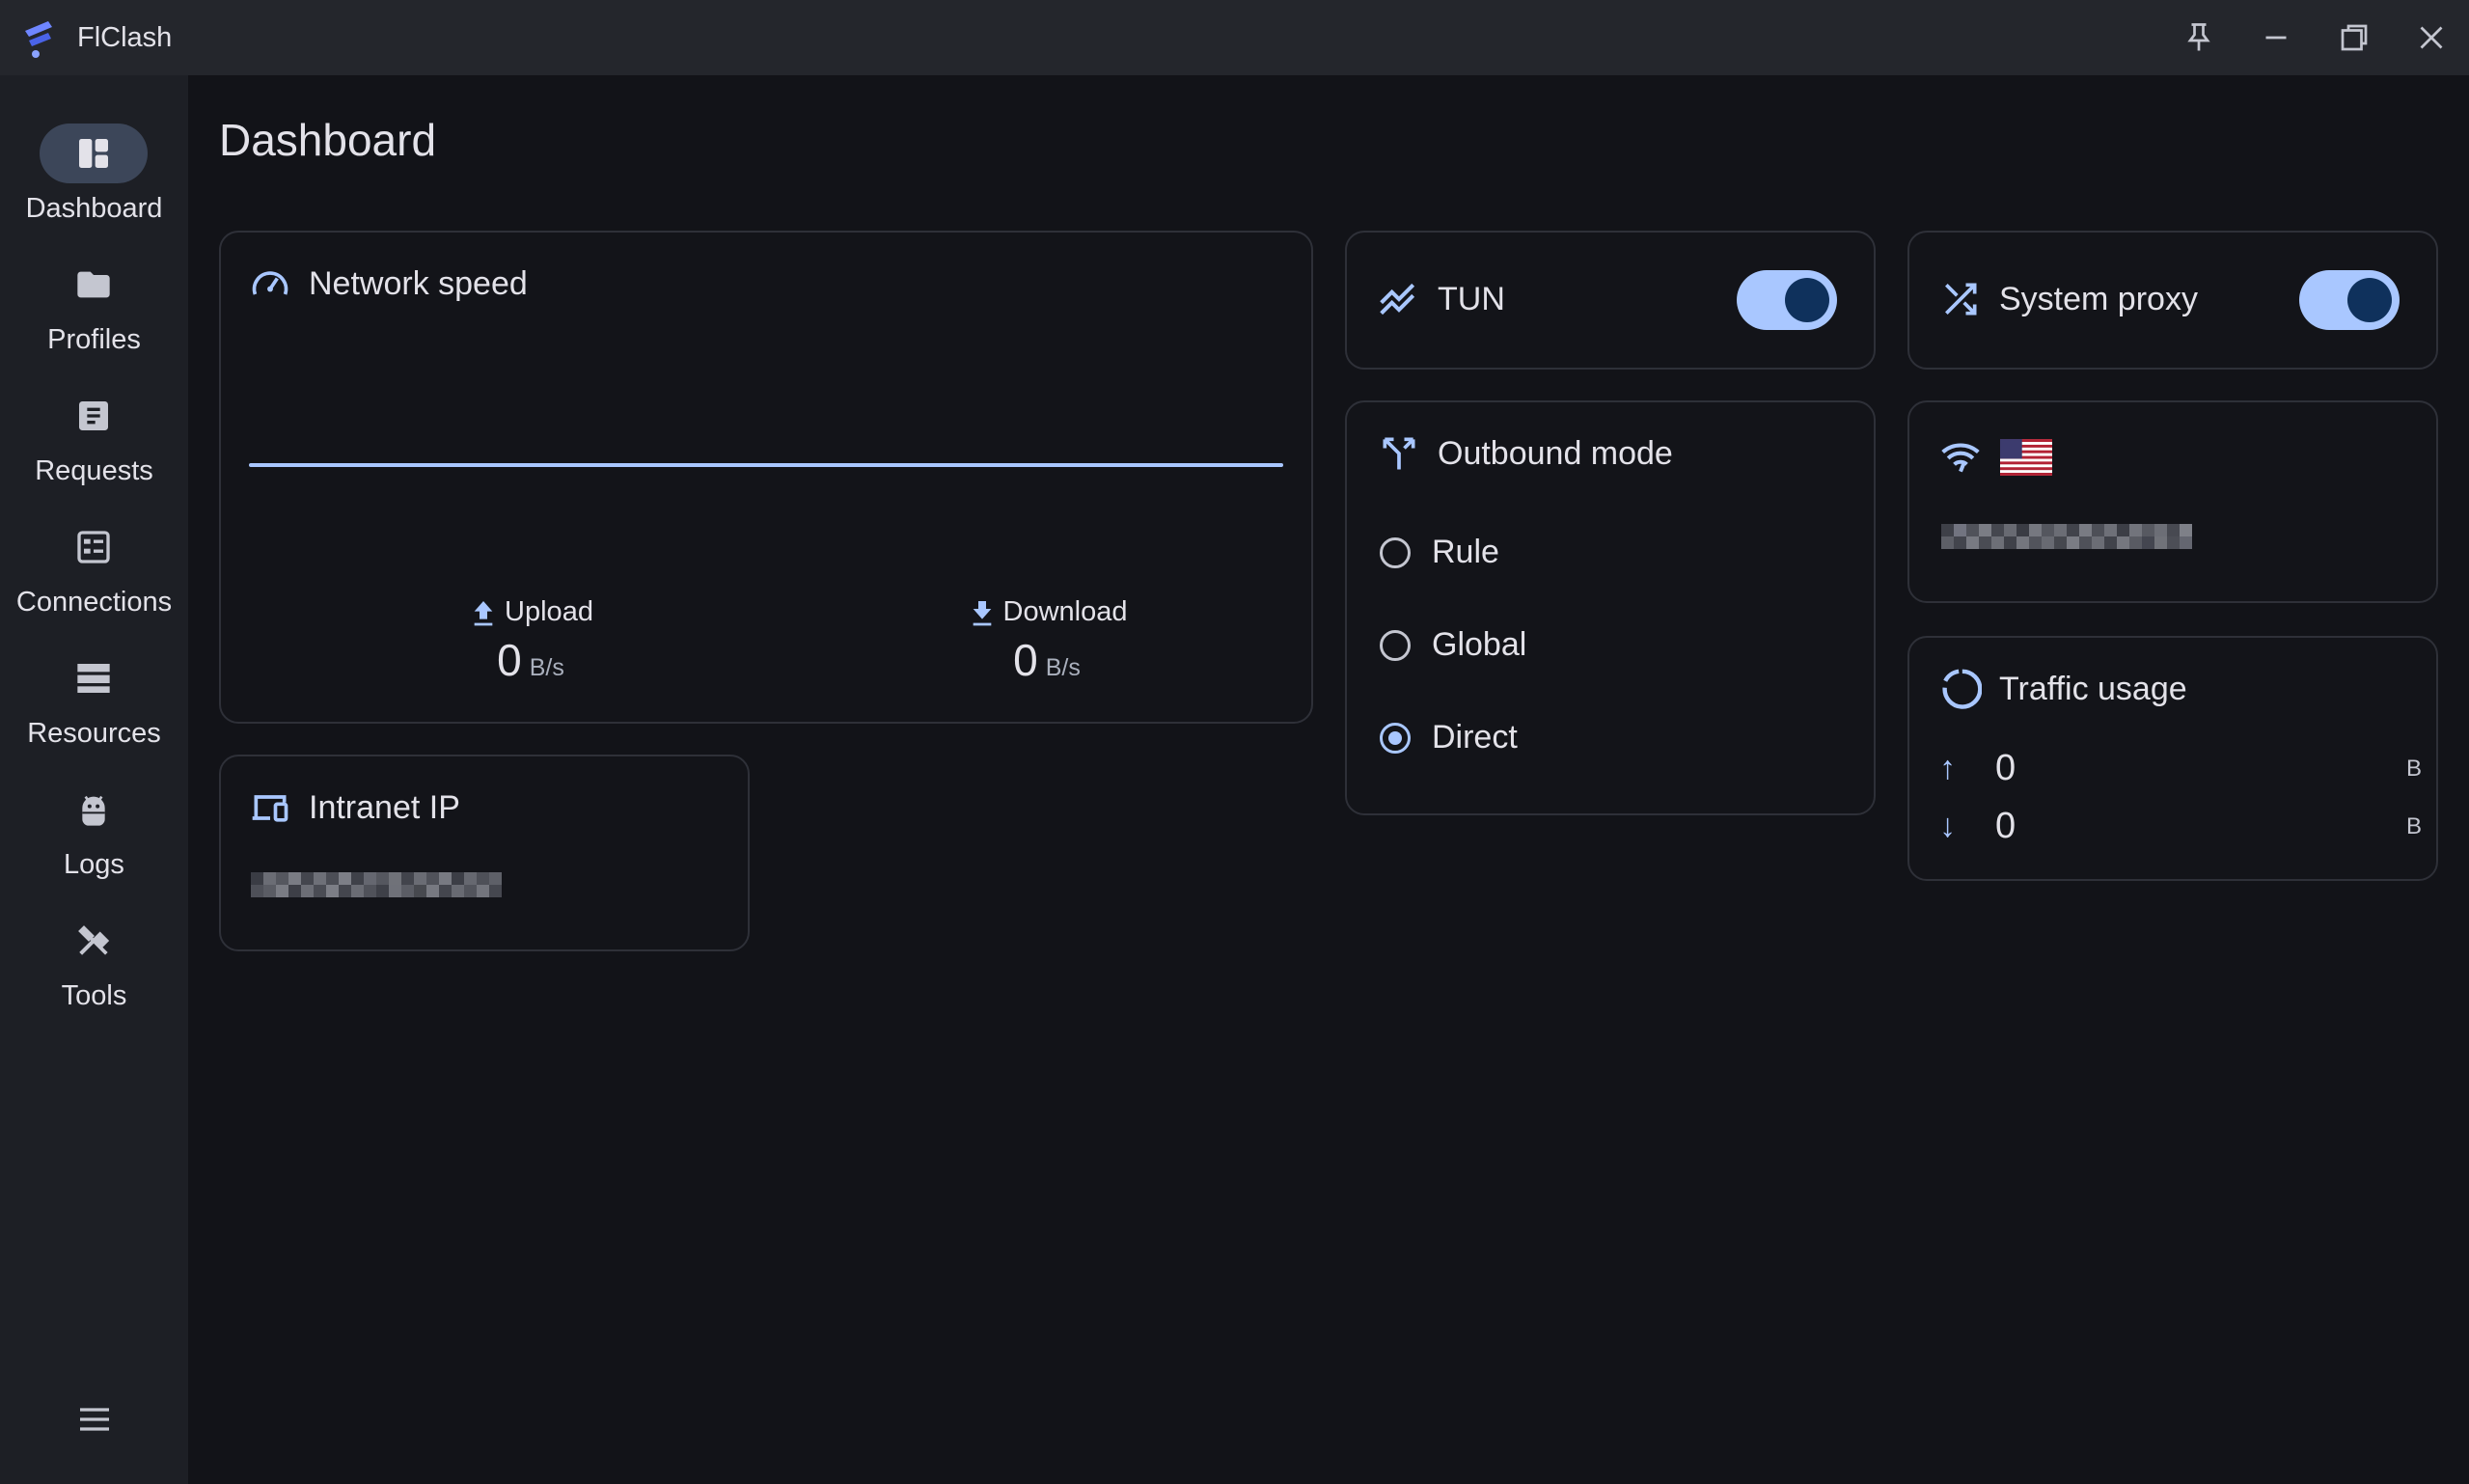  I want to click on network-speed-header: Network speed, so click(388, 283).